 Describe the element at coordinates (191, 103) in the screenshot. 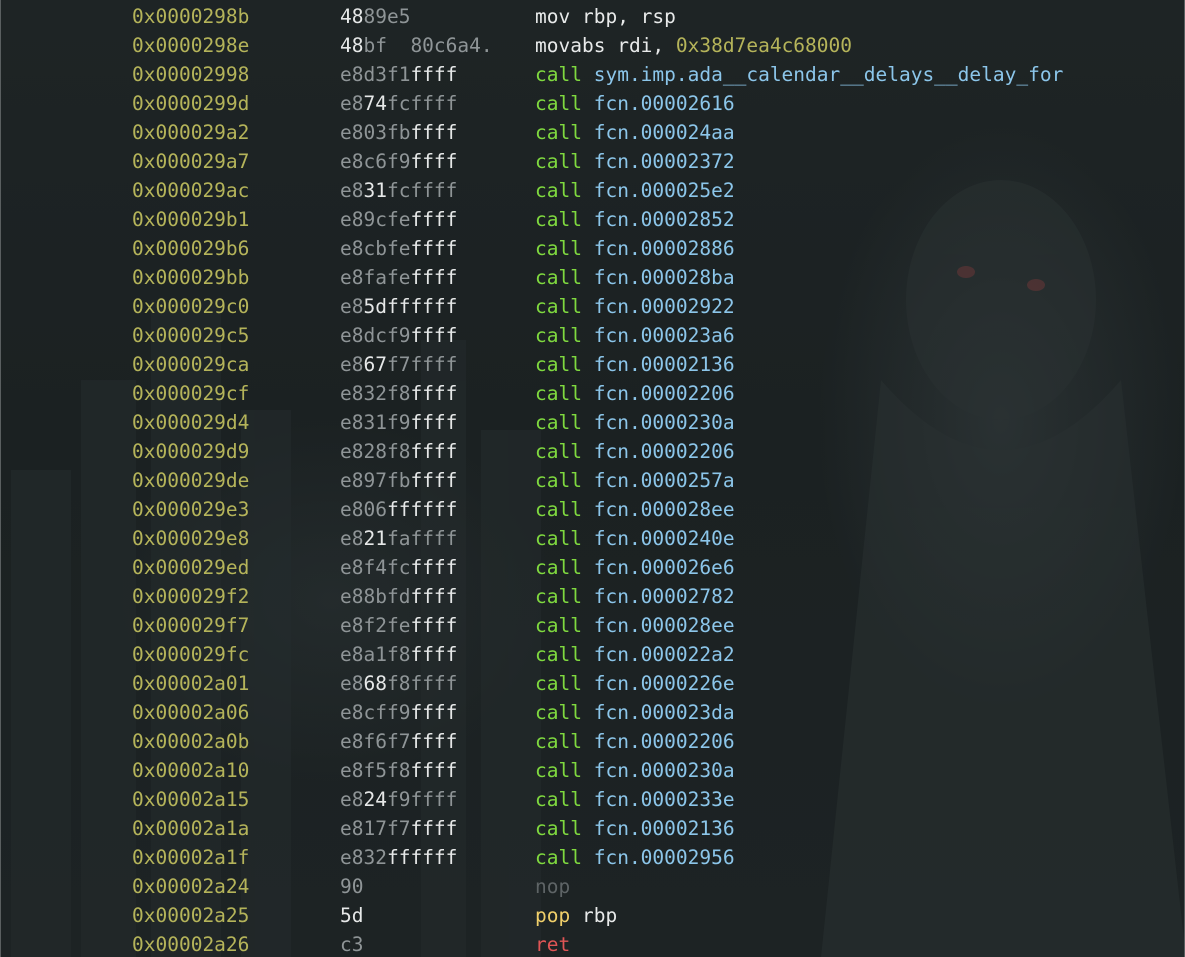

I see `instruction-address: 0x0000299d` at that location.